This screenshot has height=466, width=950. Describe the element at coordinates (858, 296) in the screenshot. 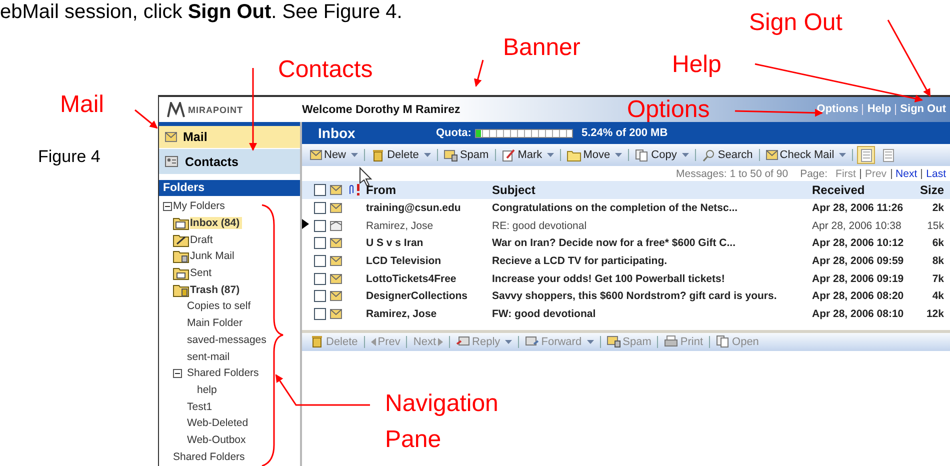

I see `table-cell-text: Apr 28, 2006 08:20` at that location.